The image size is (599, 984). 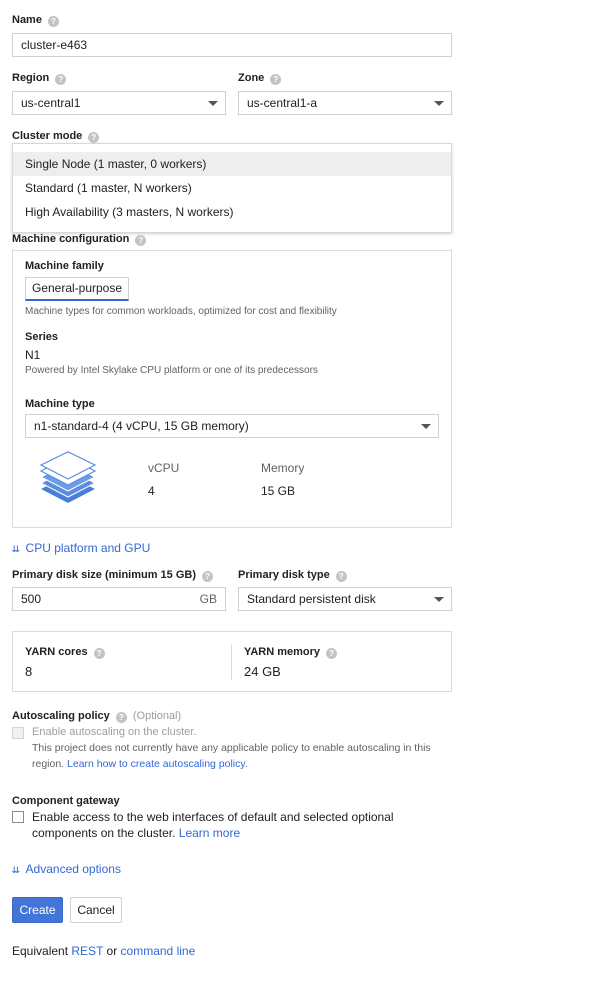 What do you see at coordinates (33, 355) in the screenshot?
I see `series-value: N1` at bounding box center [33, 355].